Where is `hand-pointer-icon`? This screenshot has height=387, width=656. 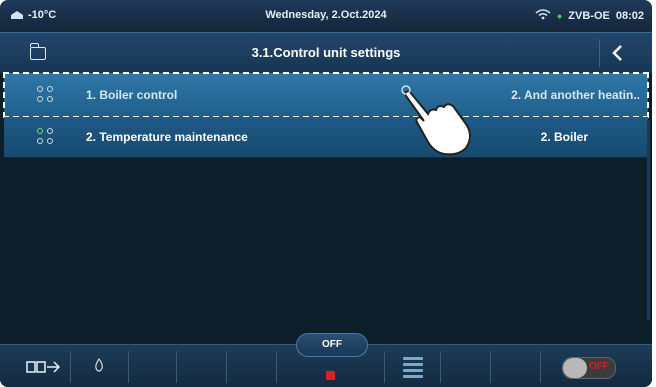
hand-pointer-icon is located at coordinates (436, 120).